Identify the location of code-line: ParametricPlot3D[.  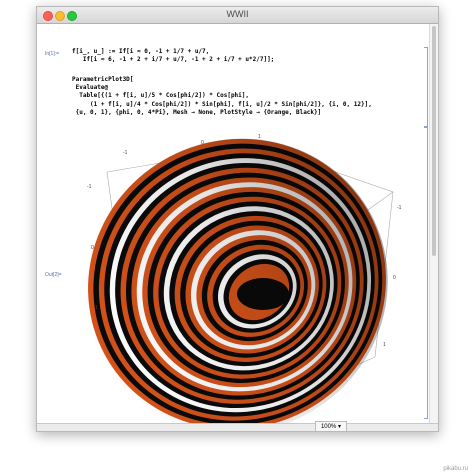
(103, 79).